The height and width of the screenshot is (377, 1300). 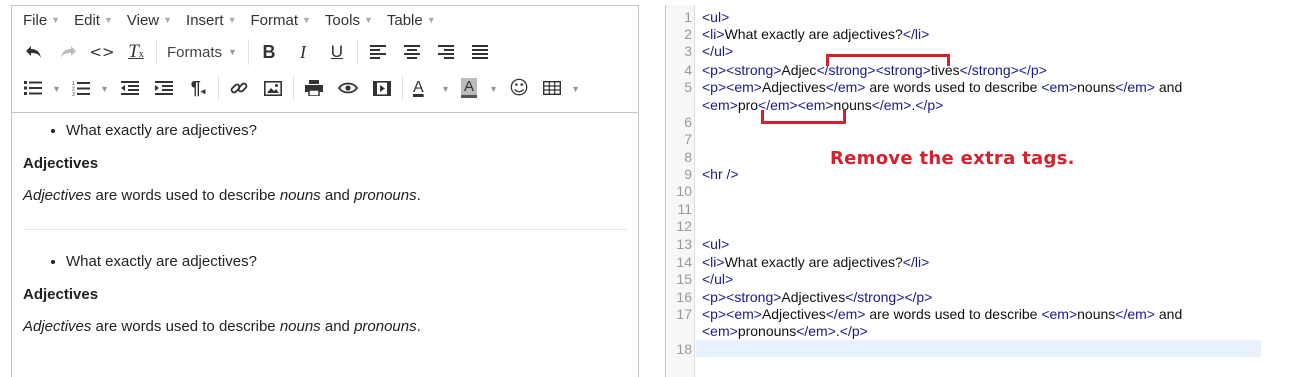 What do you see at coordinates (382, 88) in the screenshot?
I see `media-button` at bounding box center [382, 88].